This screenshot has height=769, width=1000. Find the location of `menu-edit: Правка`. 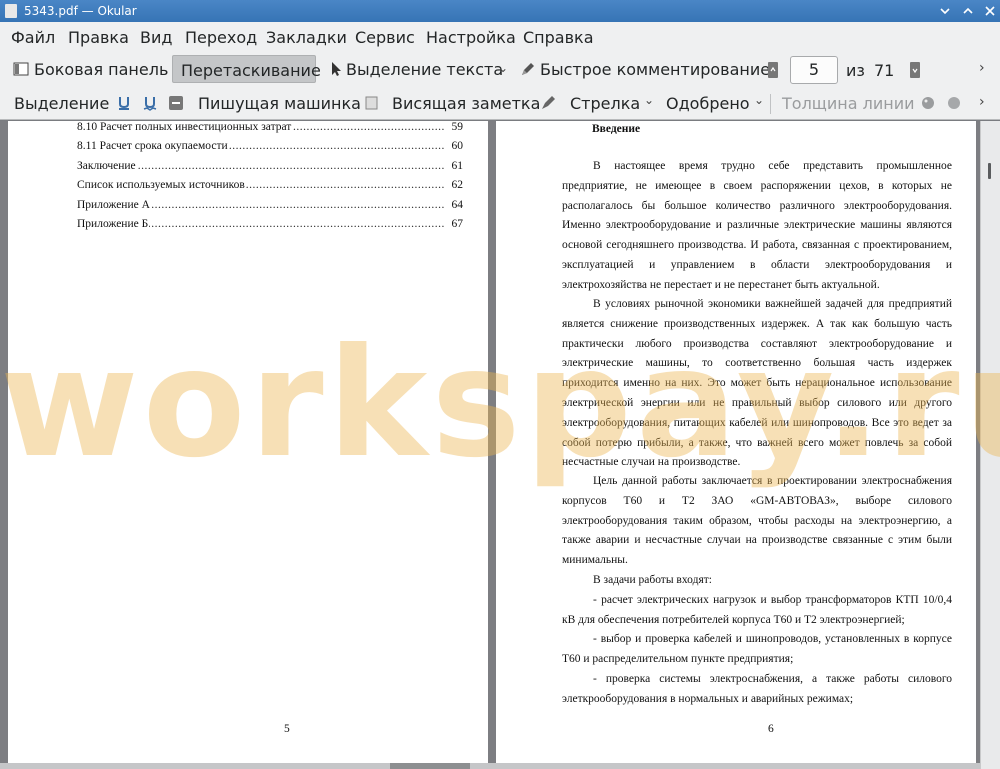

menu-edit: Правка is located at coordinates (98, 37).